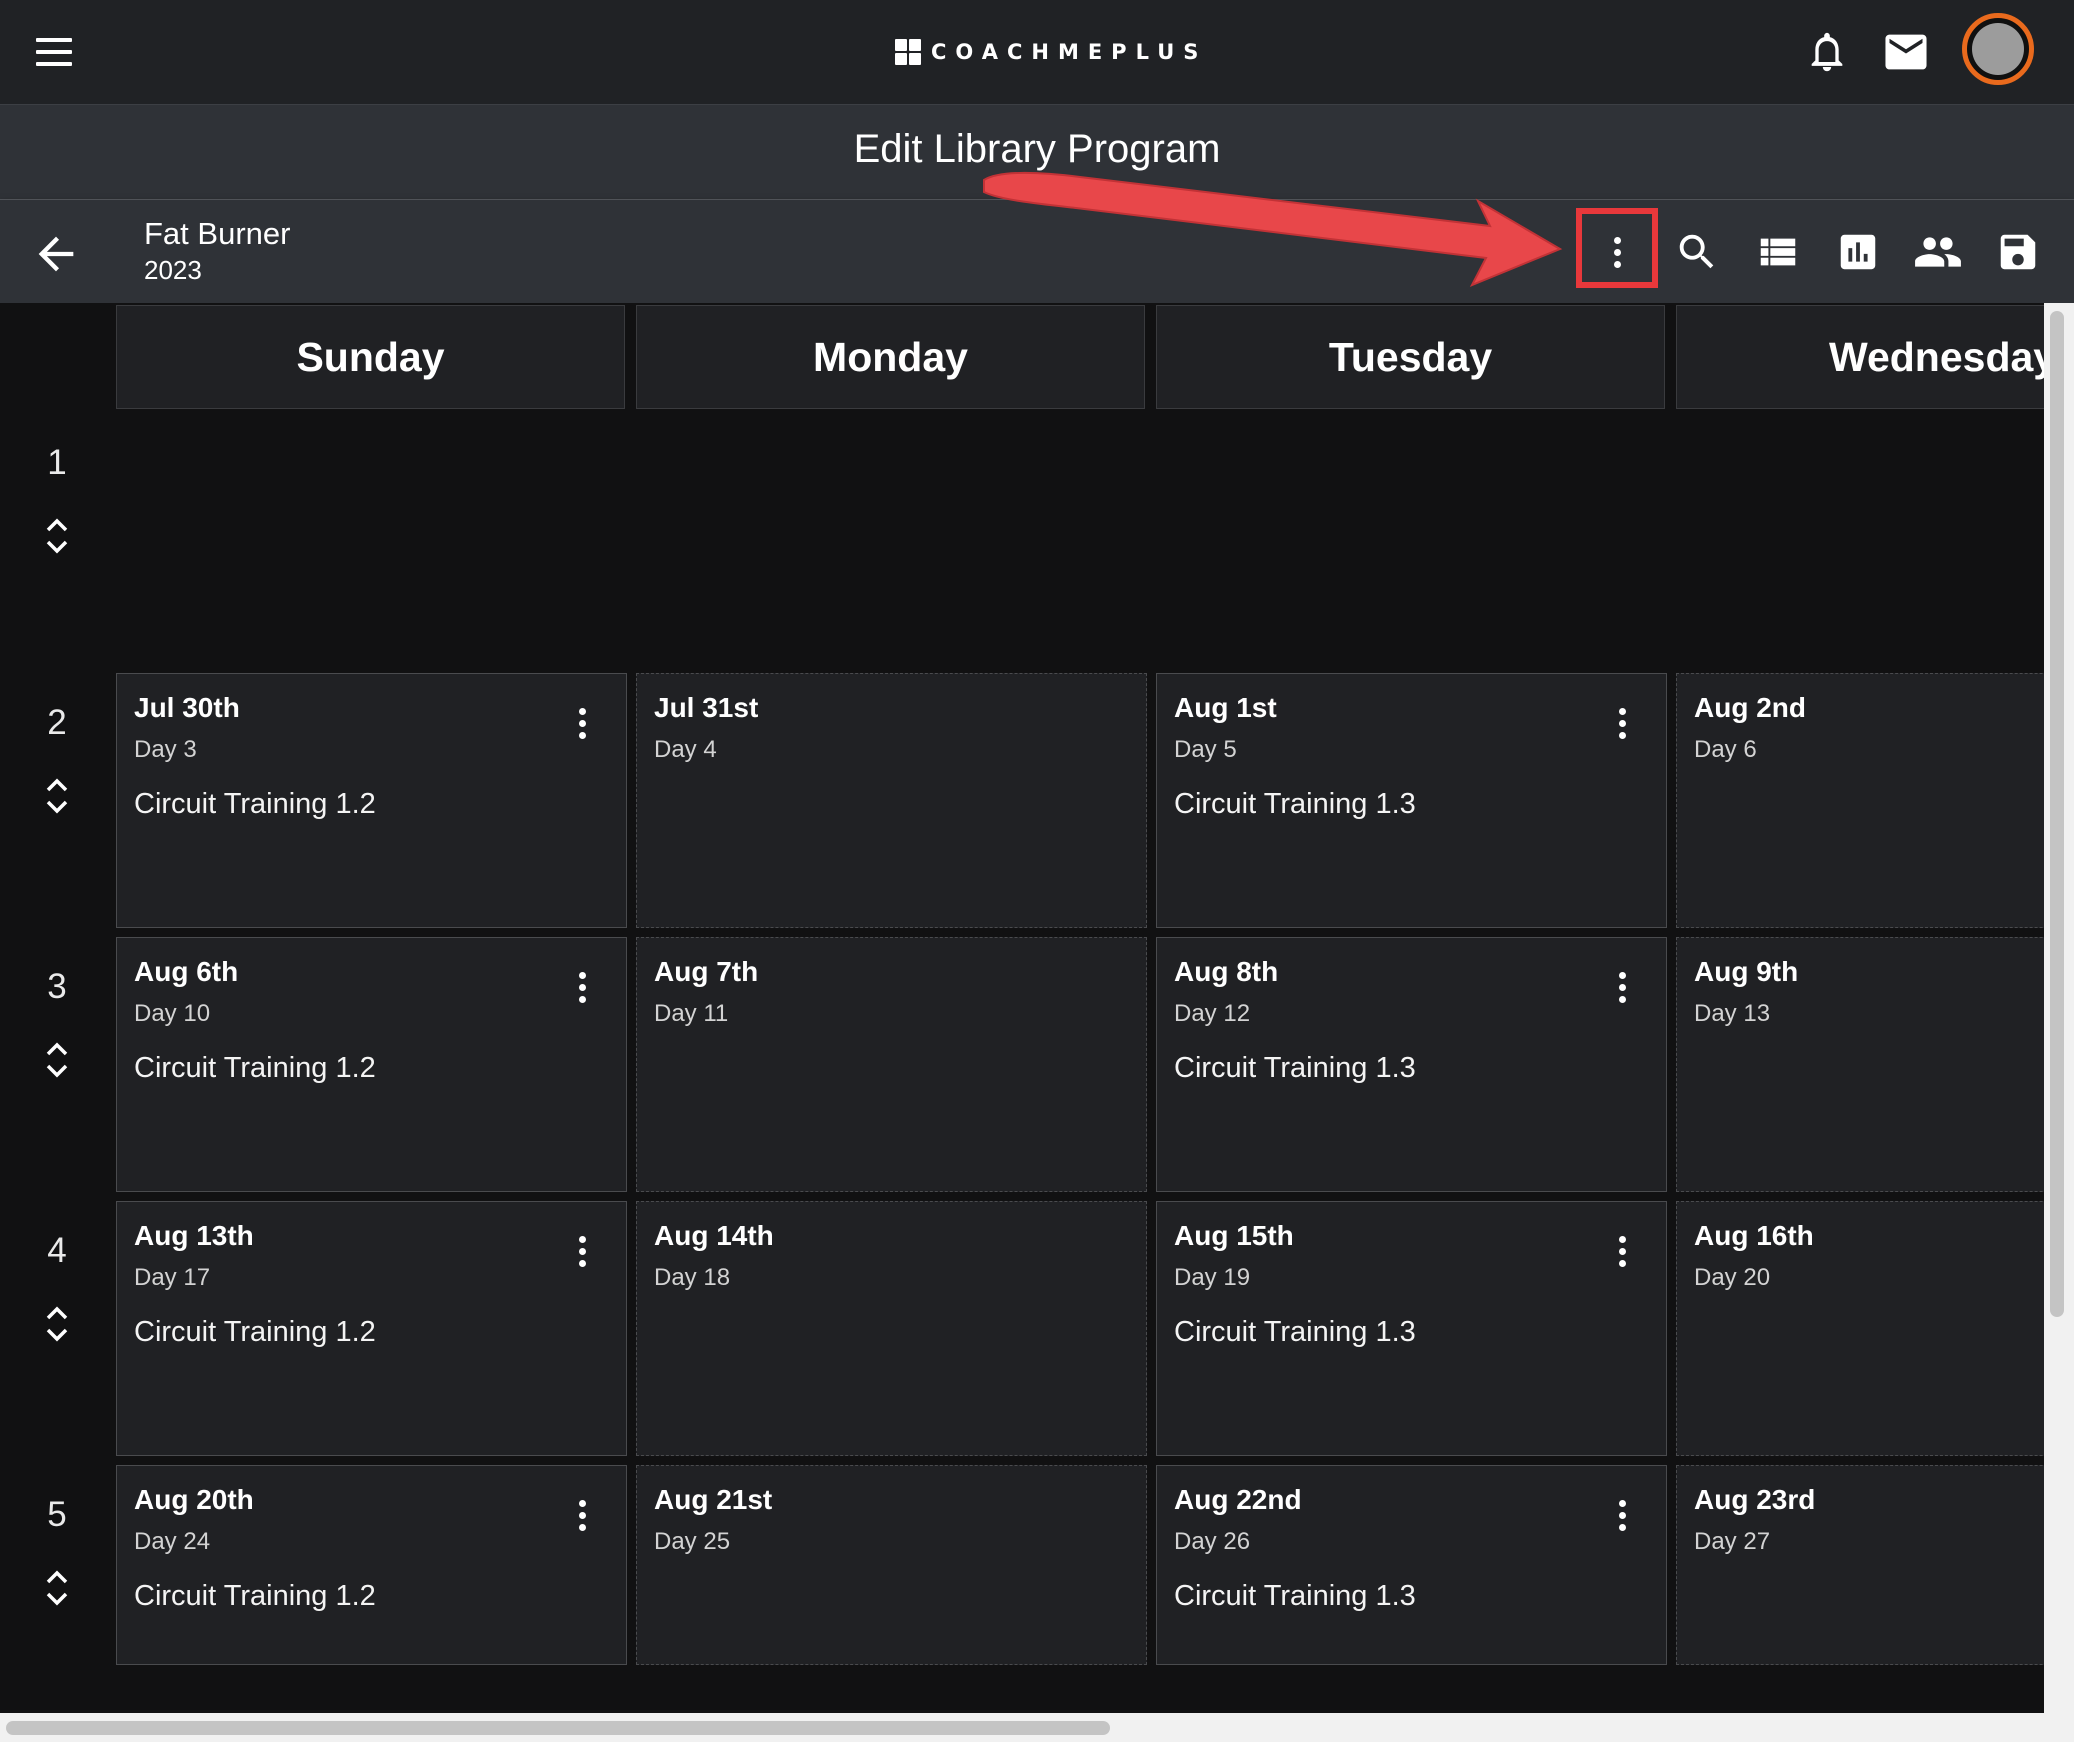  What do you see at coordinates (1410, 357) in the screenshot?
I see `day-header-tuesday: Tuesday` at bounding box center [1410, 357].